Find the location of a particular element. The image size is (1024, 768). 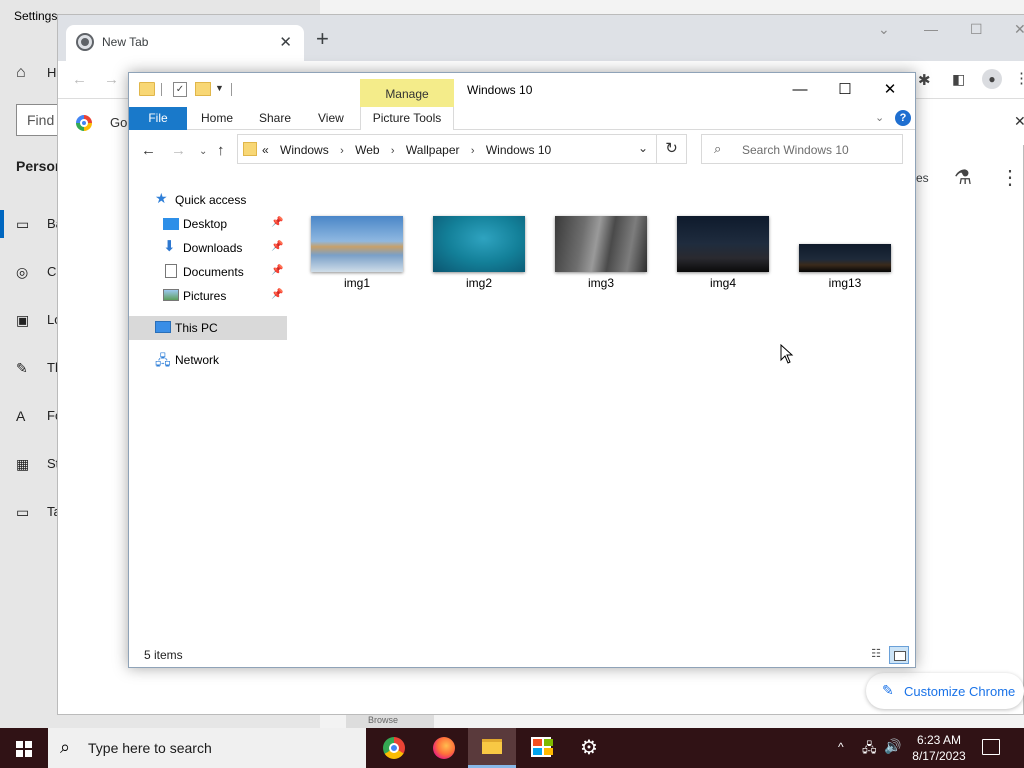

nav-item-documents: Documents 📌 is located at coordinates (208, 272).